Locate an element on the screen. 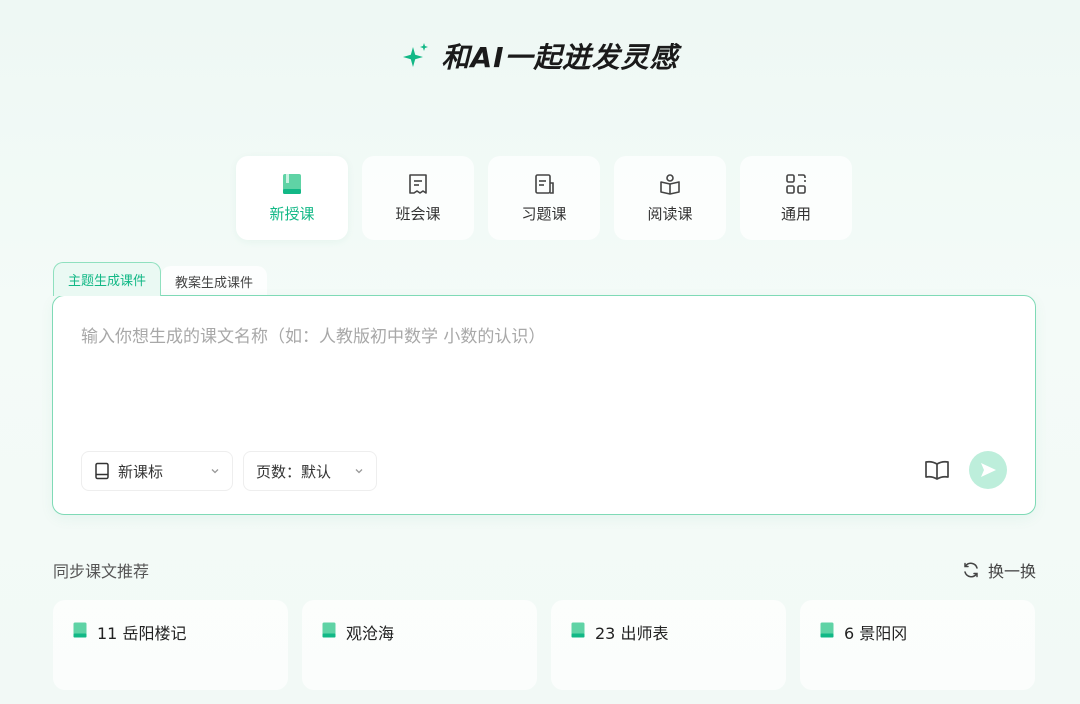 The width and height of the screenshot is (1080, 704). lesson-type-label: 阅读课 is located at coordinates (670, 213).